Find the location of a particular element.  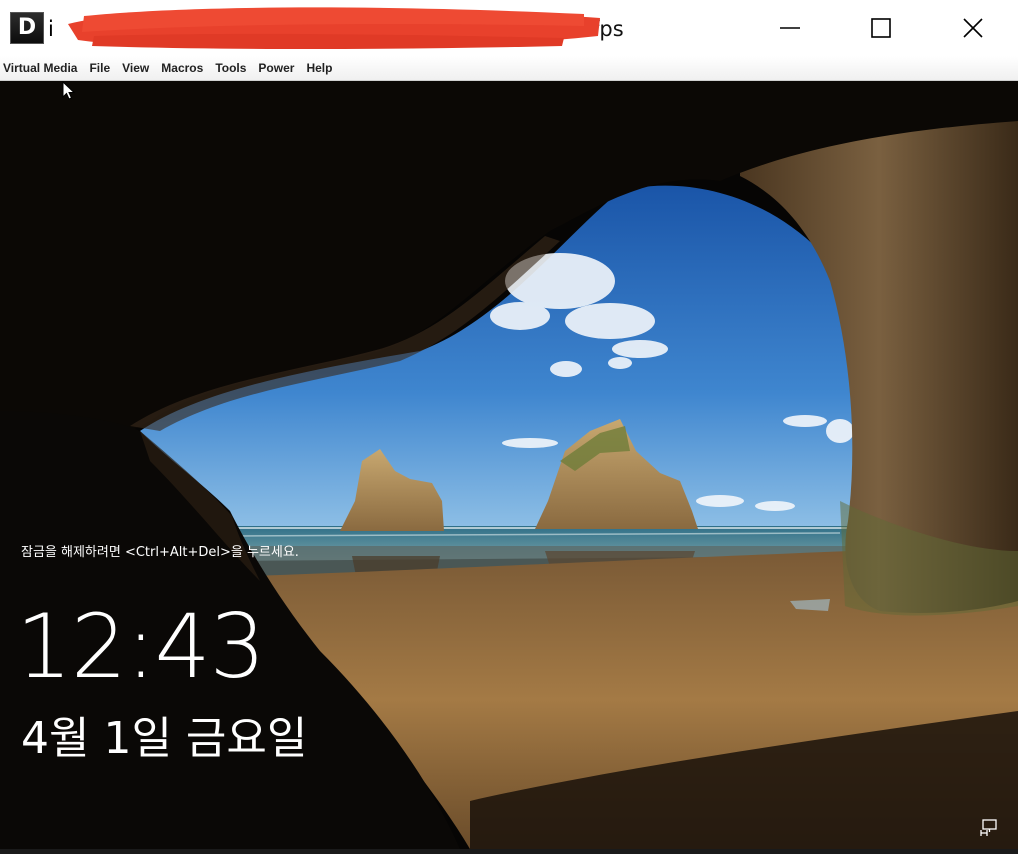

close-button is located at coordinates (972, 28).